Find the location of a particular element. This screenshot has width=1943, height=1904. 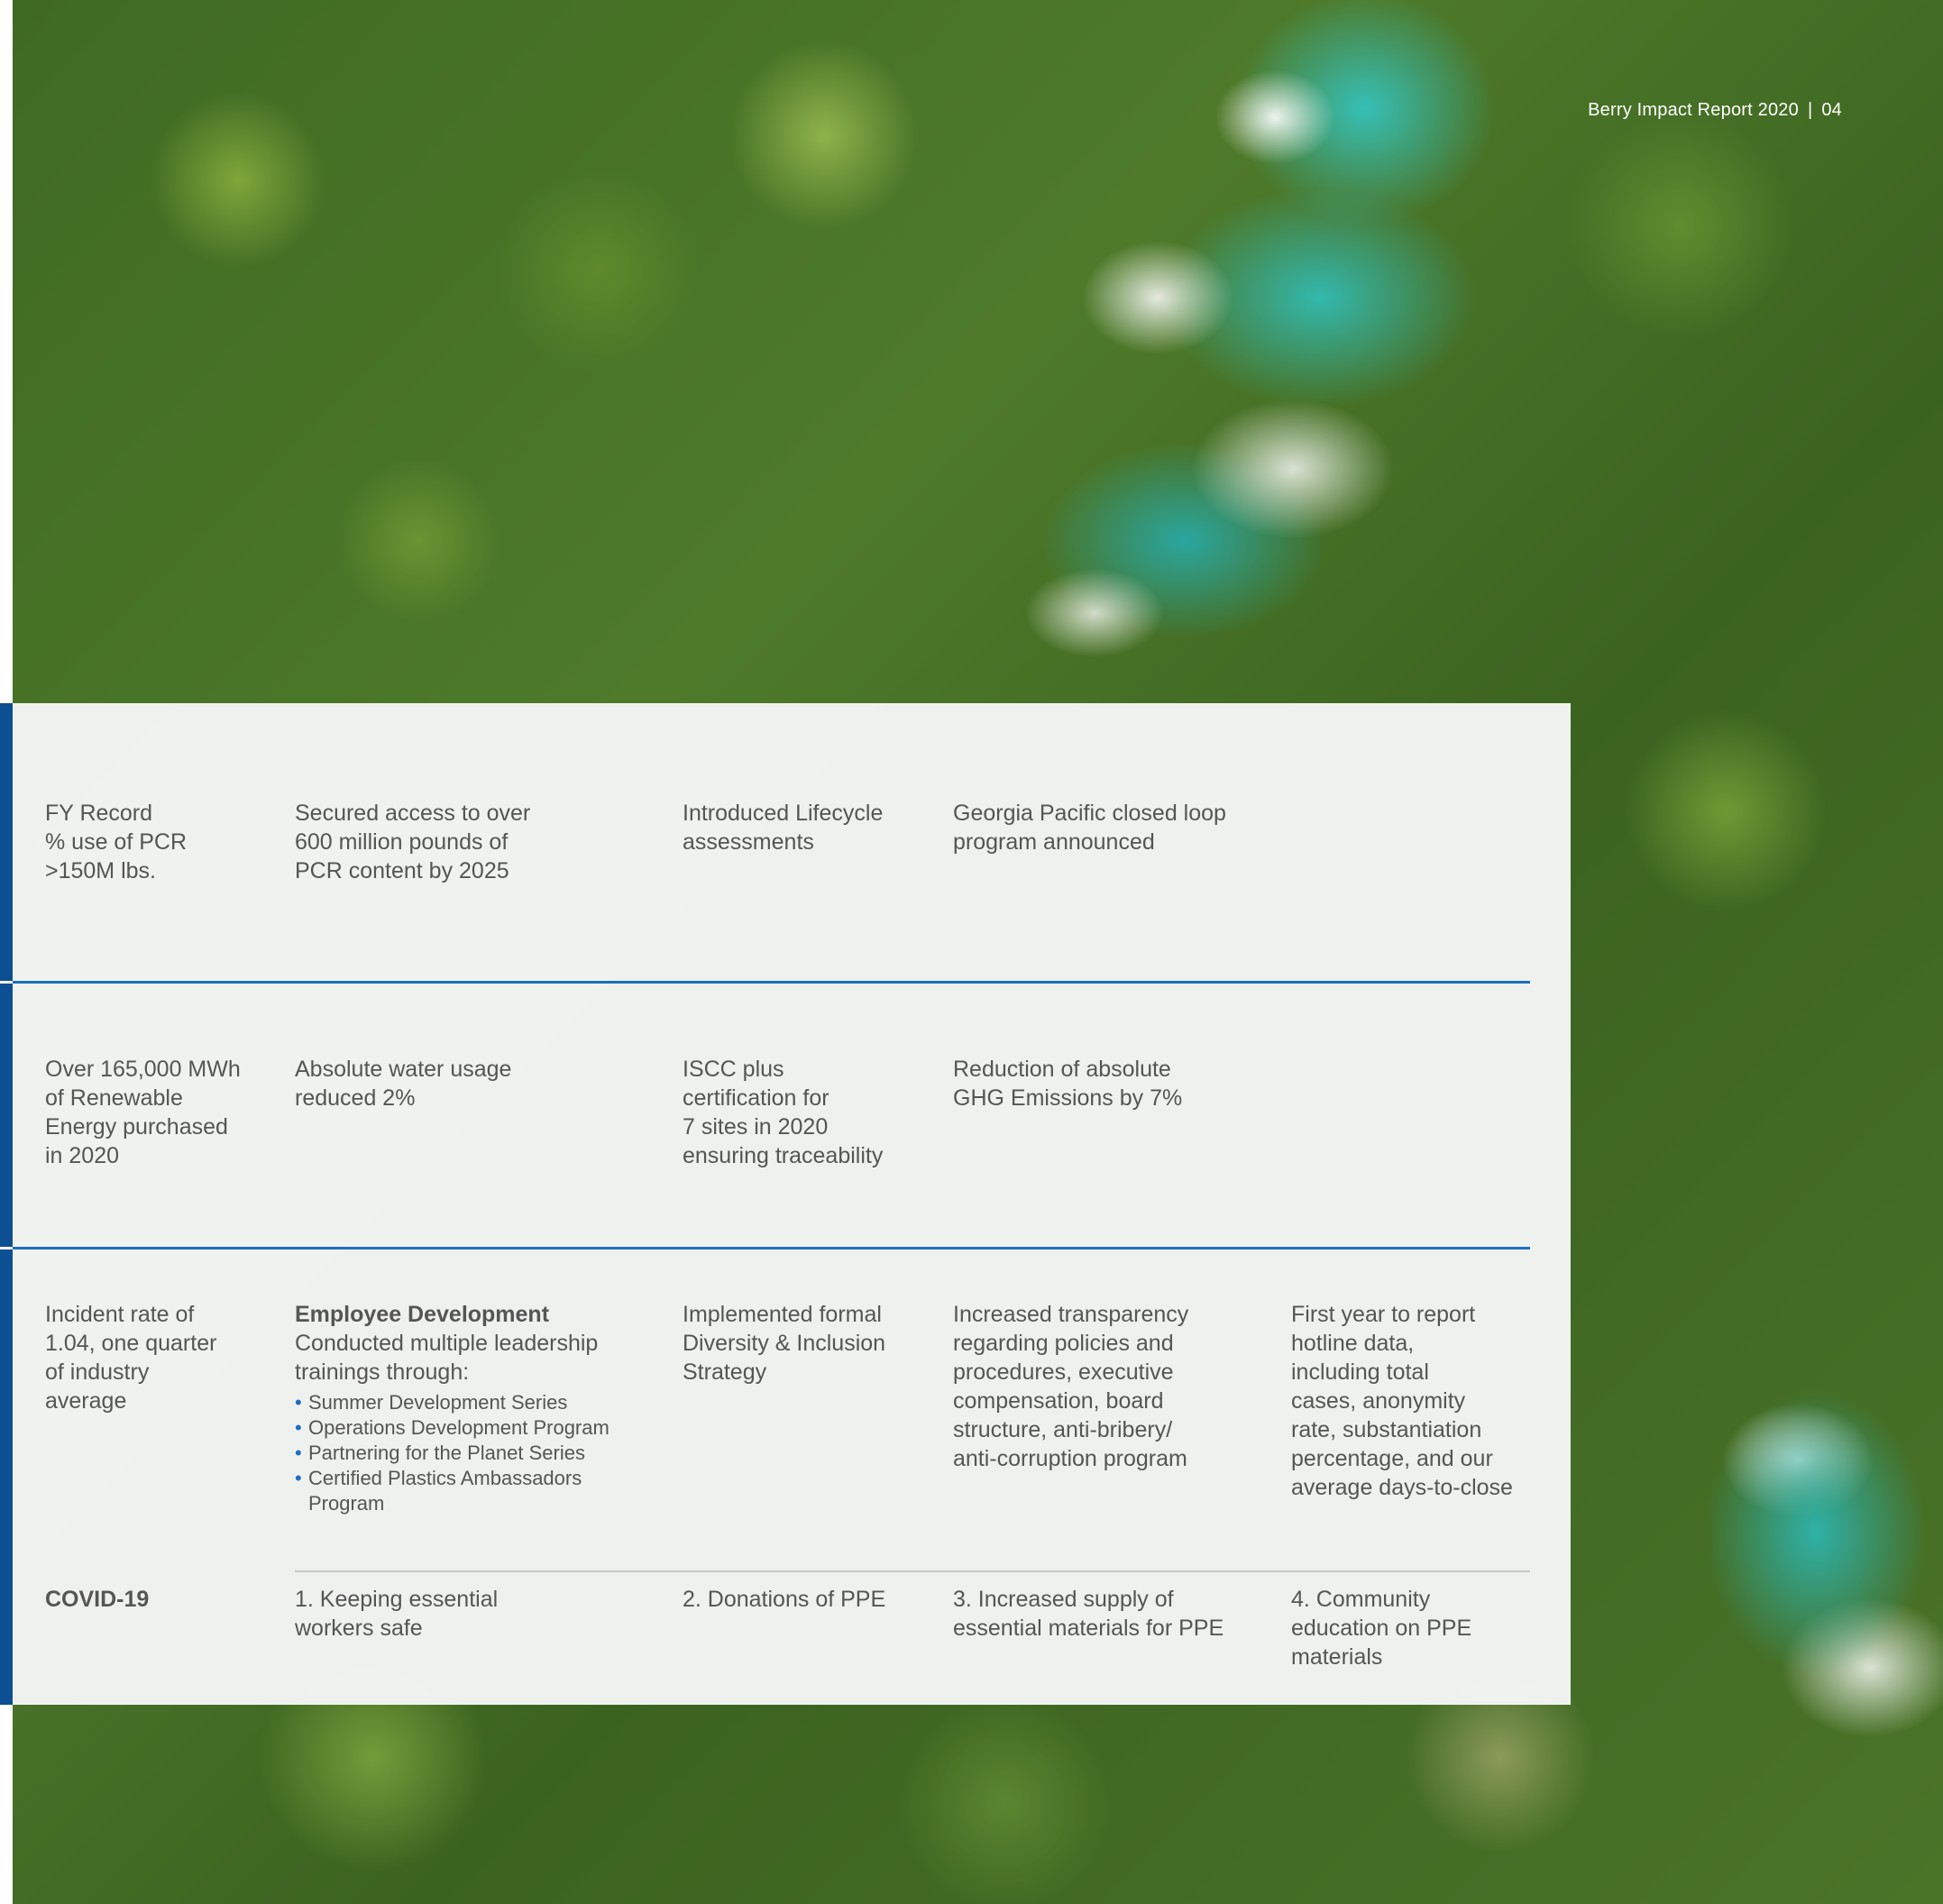

stat-water-usage: Absolute water usage reduced 2% is located at coordinates (404, 1084).